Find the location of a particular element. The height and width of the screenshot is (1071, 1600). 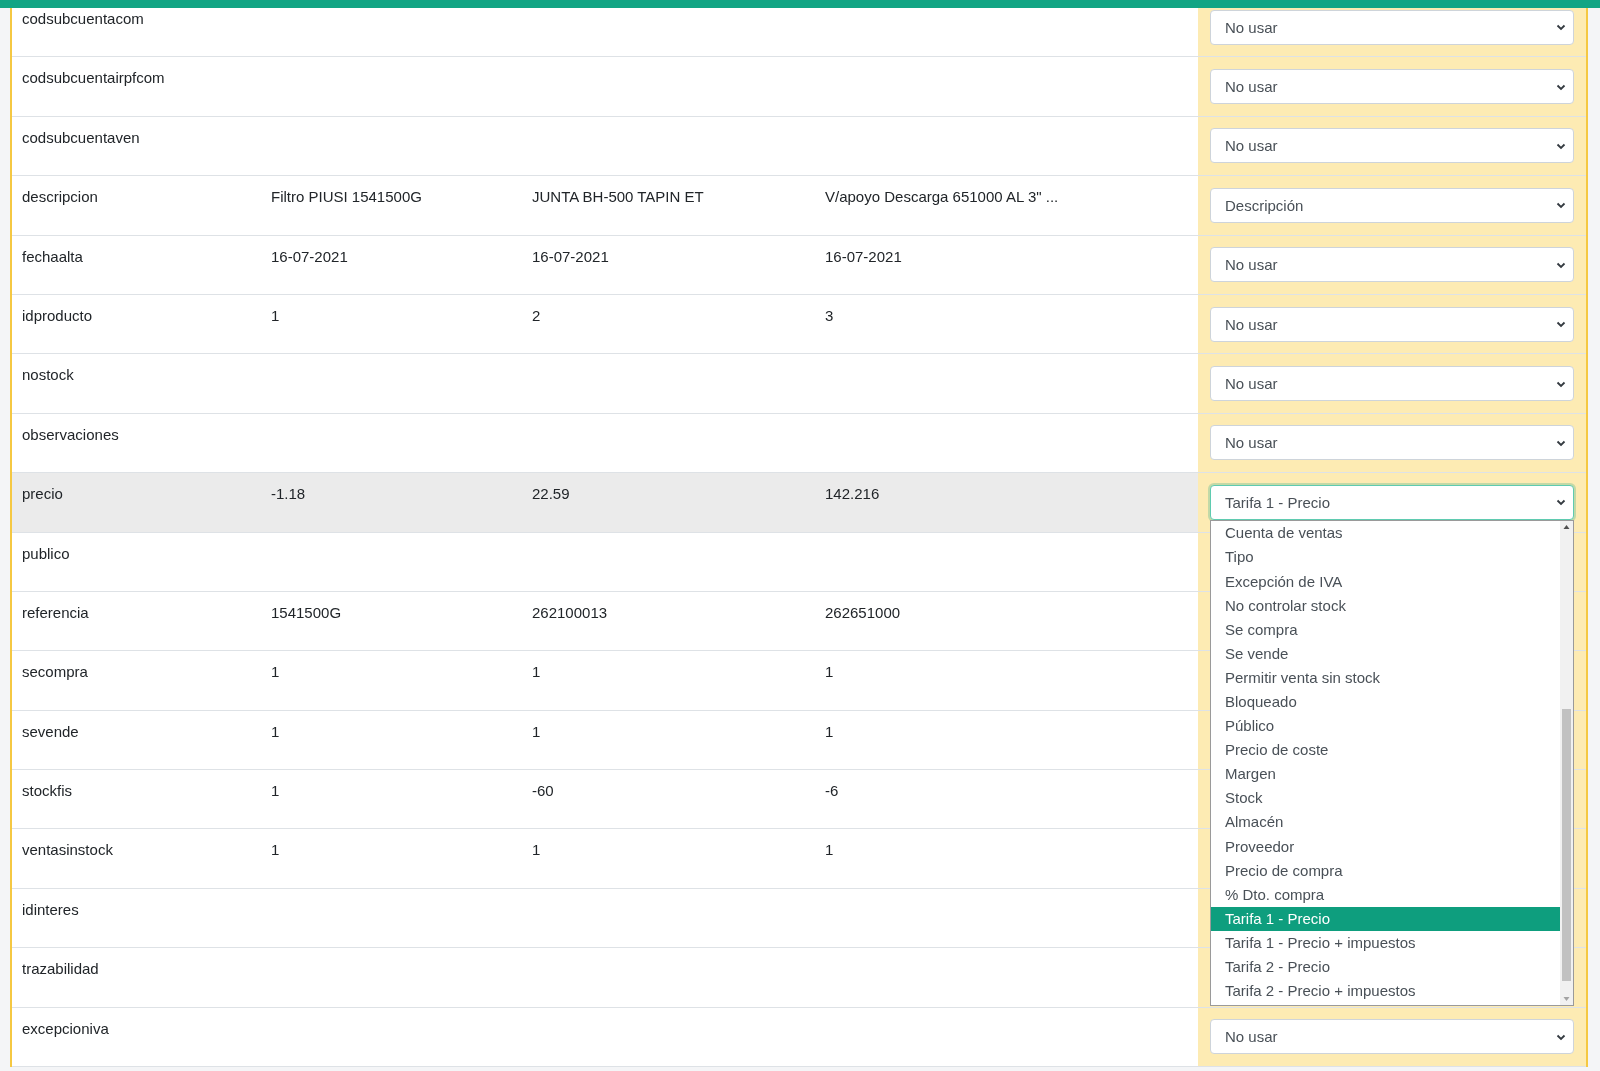

field-name: referencia is located at coordinates (55, 612).